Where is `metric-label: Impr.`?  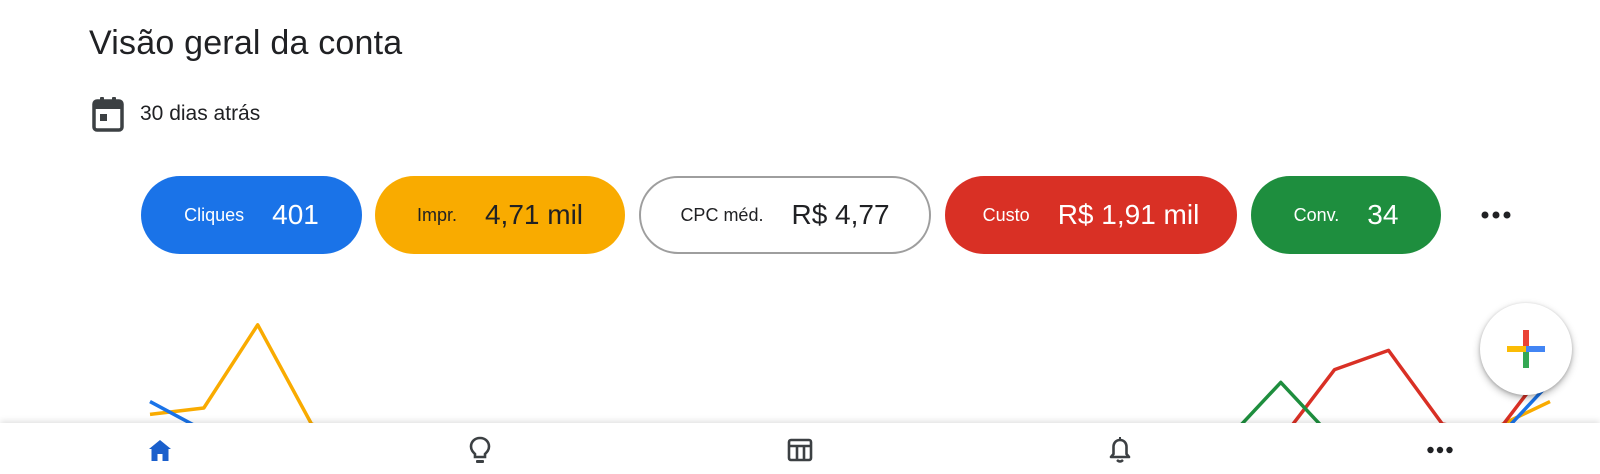
metric-label: Impr. is located at coordinates (436, 214).